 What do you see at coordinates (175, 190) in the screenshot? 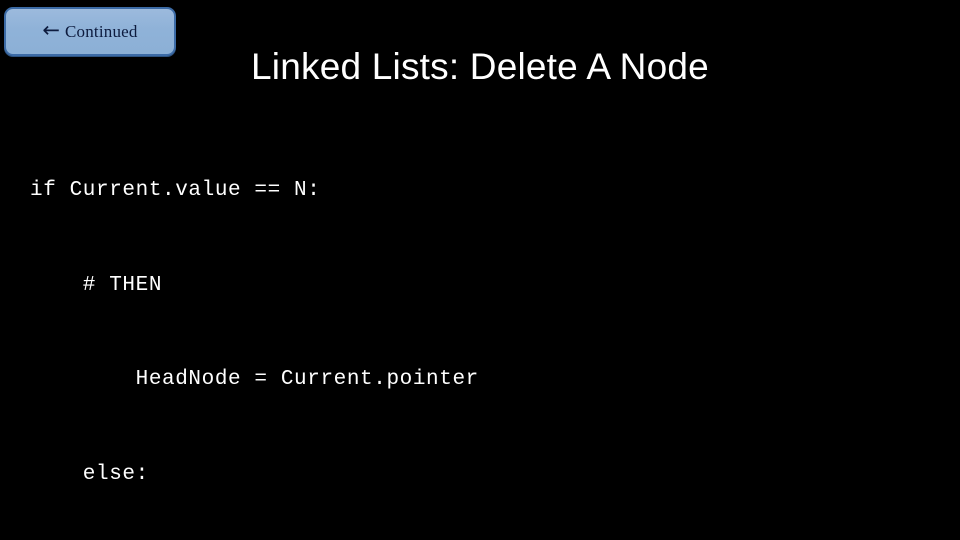
I see `code-line: if Current.value == N:` at bounding box center [175, 190].